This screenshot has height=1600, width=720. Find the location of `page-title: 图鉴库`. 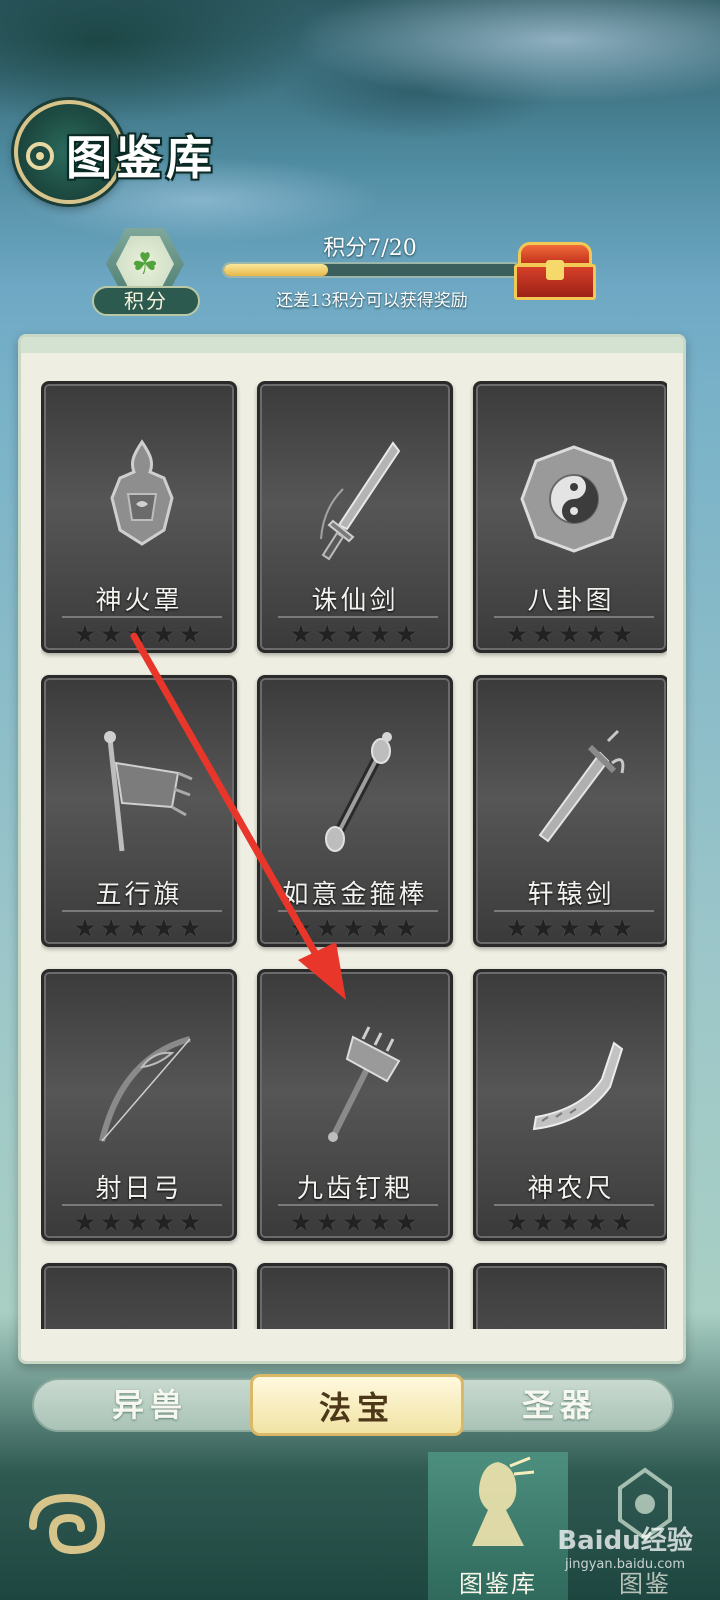

page-title: 图鉴库 is located at coordinates (141, 158).